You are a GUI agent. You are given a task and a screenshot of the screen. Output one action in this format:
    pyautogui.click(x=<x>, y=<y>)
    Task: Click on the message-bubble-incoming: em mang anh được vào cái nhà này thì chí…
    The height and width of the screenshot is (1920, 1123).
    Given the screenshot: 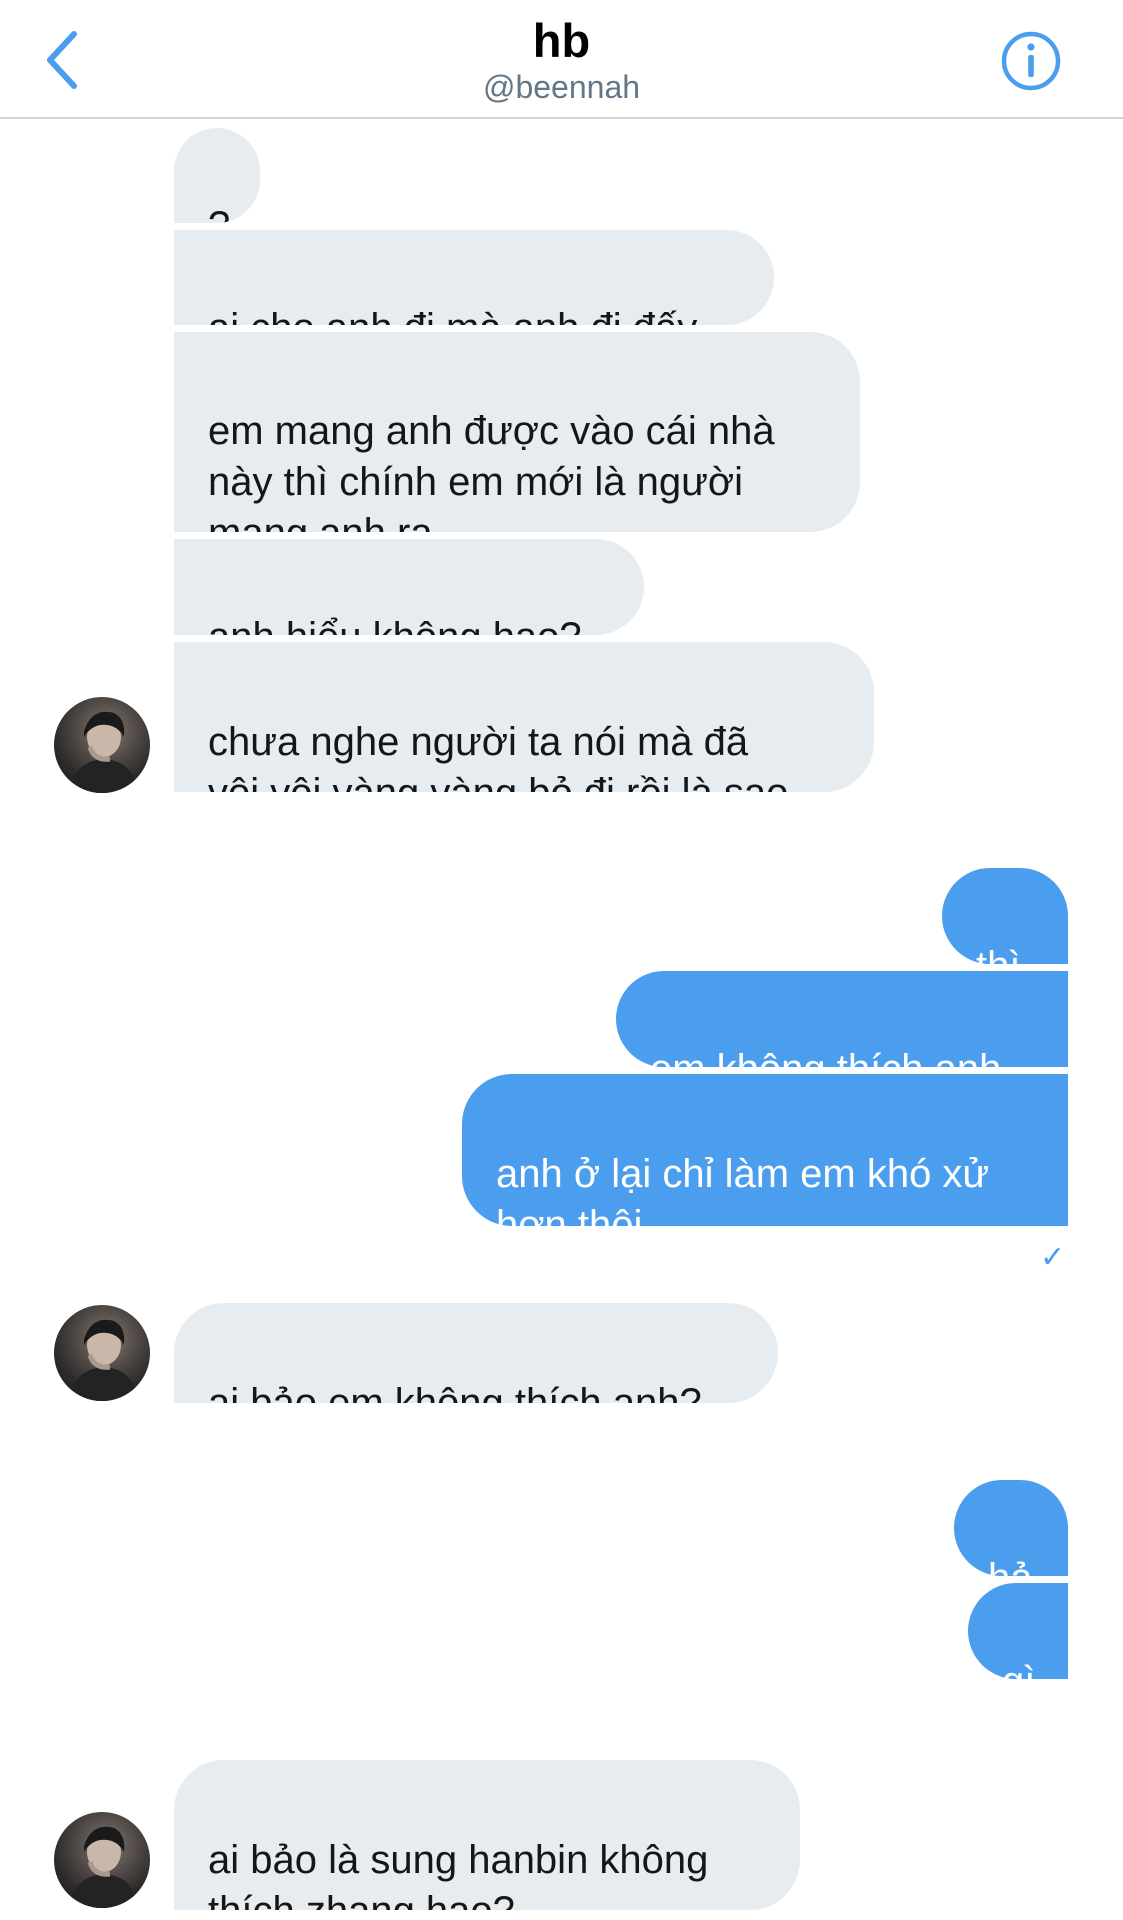 What is the action you would take?
    pyautogui.click(x=517, y=432)
    